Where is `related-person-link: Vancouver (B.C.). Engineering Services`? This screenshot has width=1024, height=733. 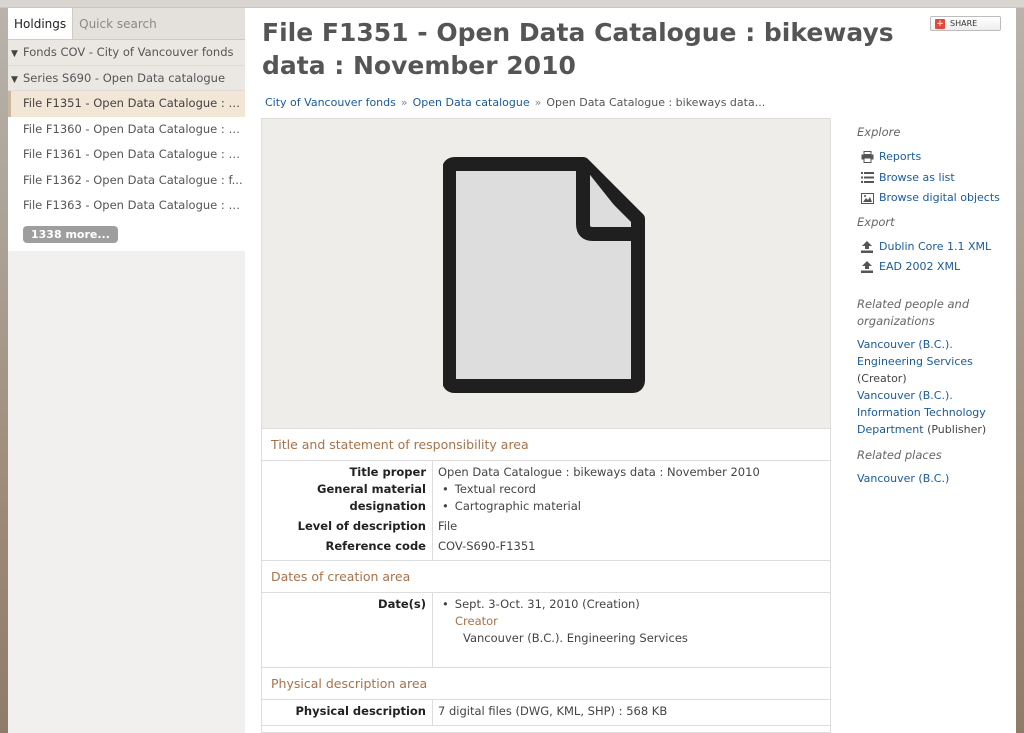 related-person-link: Vancouver (B.C.). Engineering Services is located at coordinates (915, 353).